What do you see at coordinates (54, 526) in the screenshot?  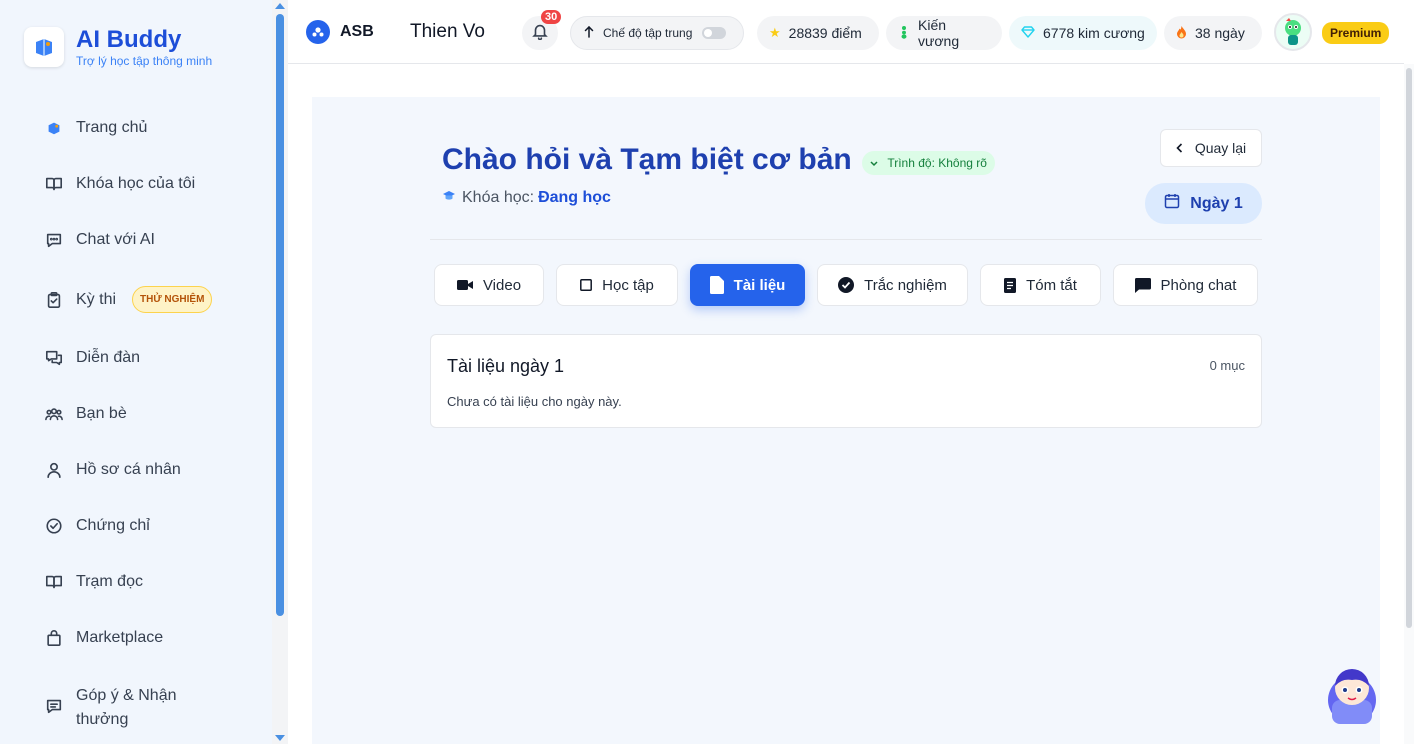 I see `check-circle-icon` at bounding box center [54, 526].